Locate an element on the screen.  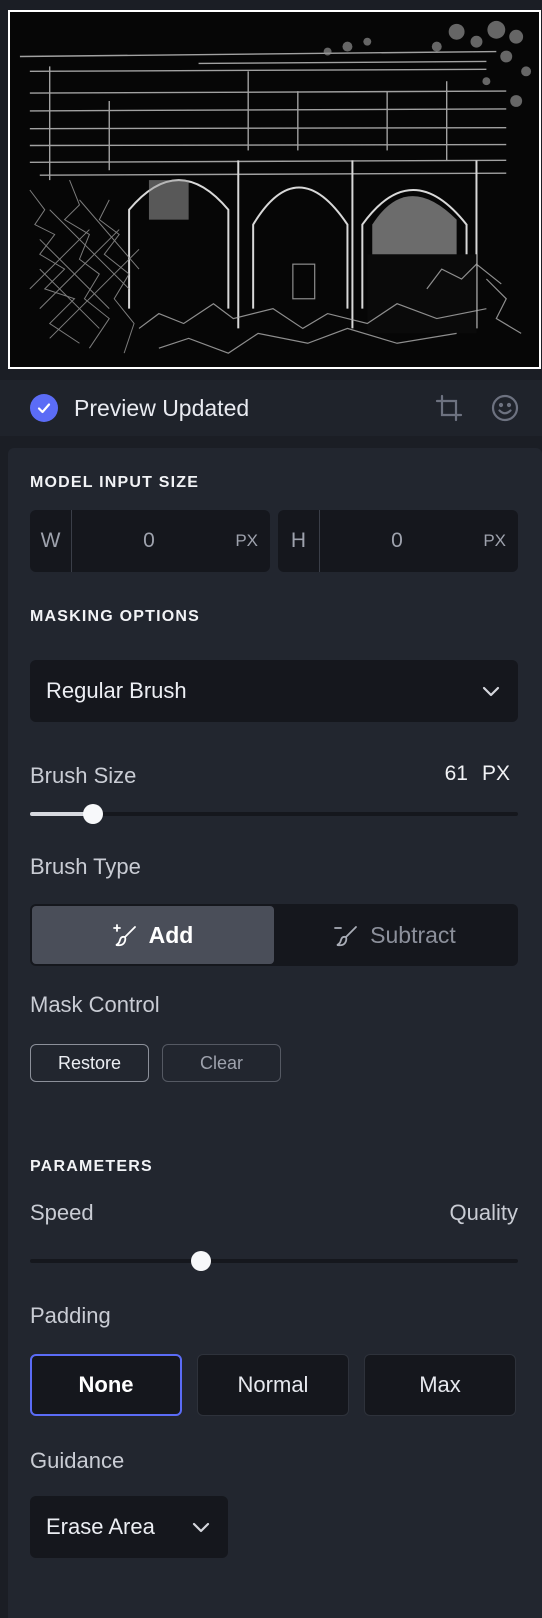
padding-label: Padding is located at coordinates (70, 1315).